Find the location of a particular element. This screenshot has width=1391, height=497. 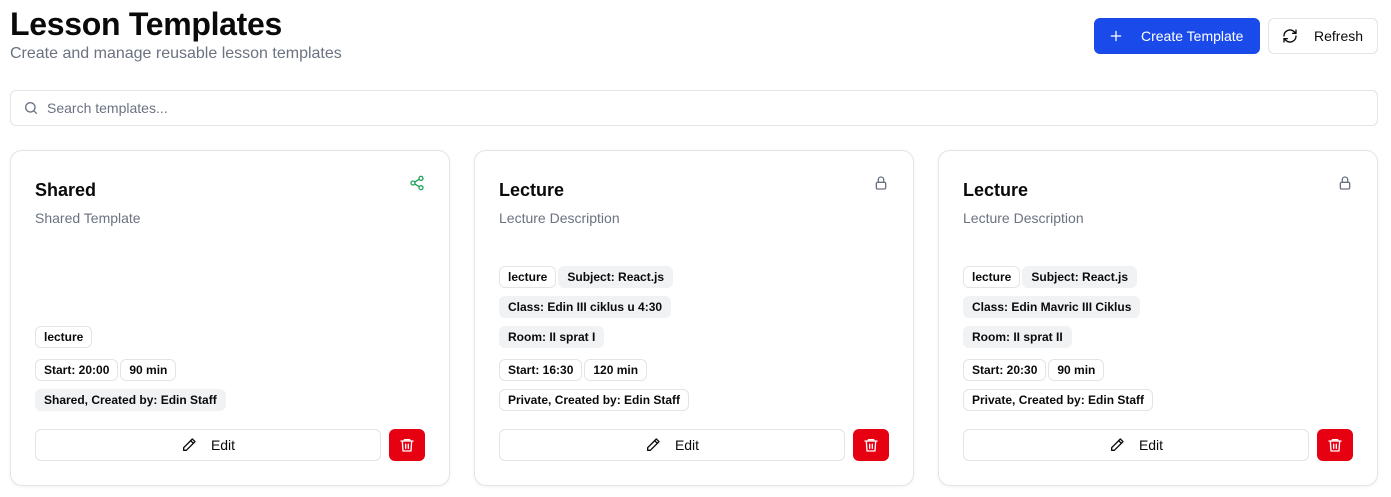

card-title: Shared is located at coordinates (66, 190).